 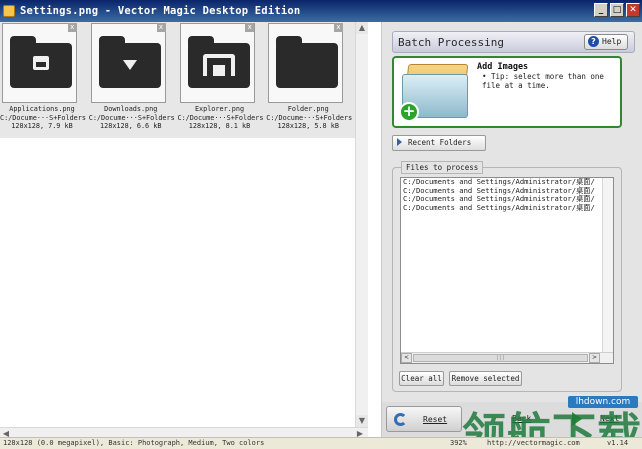 What do you see at coordinates (594, 358) in the screenshot?
I see `scroll-right-icon: >` at bounding box center [594, 358].